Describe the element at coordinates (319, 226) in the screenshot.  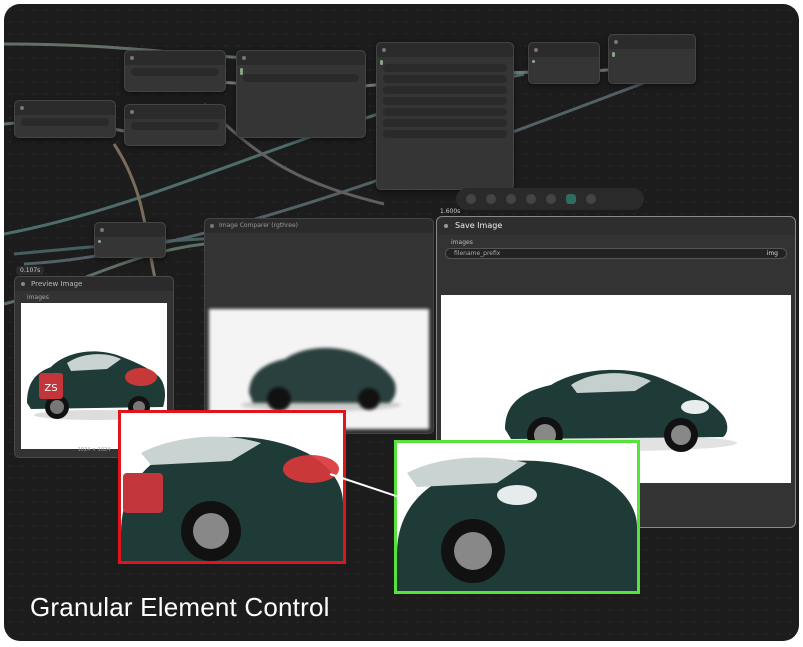
I see `node-title: Image Comparer (rgthree)` at that location.